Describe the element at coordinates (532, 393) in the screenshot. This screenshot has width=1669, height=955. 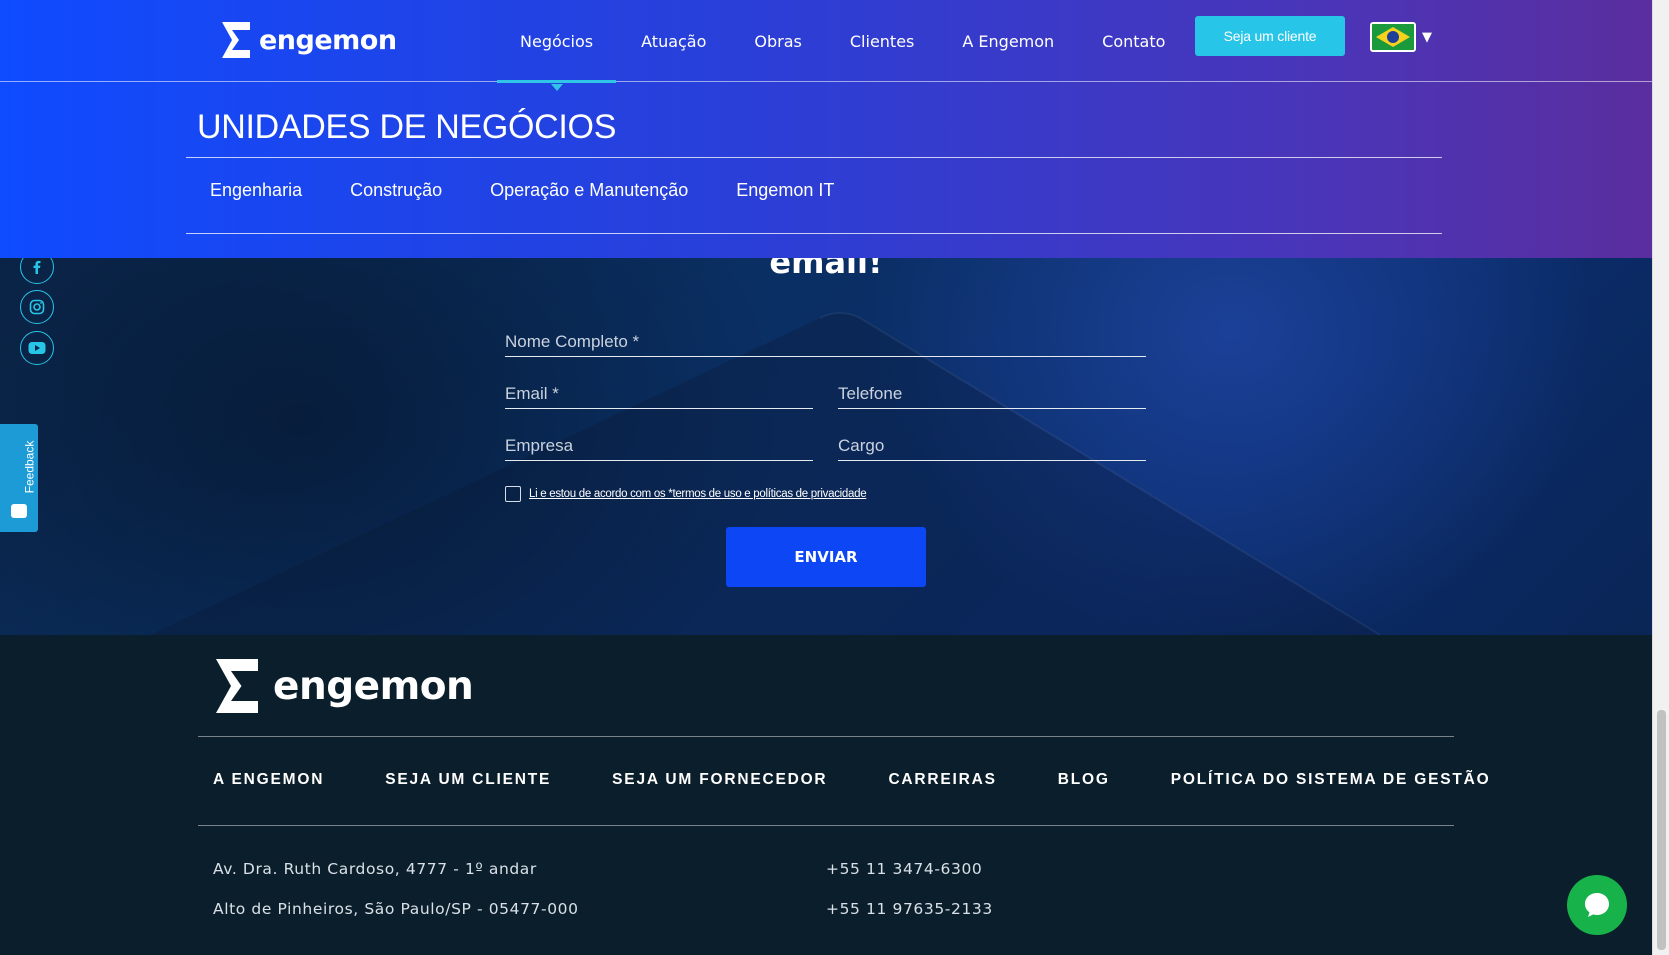
I see `email-field-placeholder: Email *` at that location.